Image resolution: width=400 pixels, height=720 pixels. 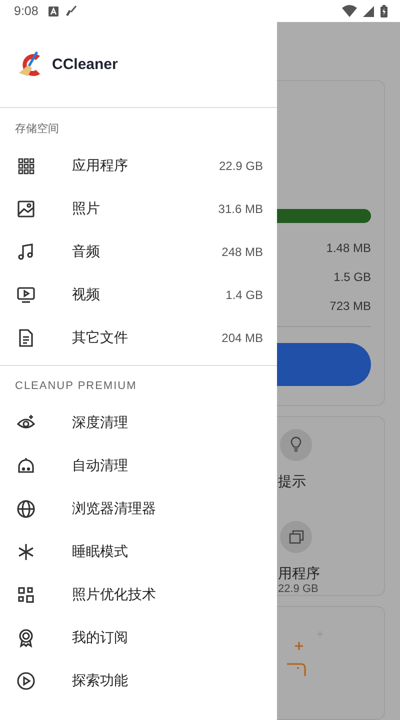 What do you see at coordinates (138, 165) in the screenshot?
I see `drawer-item: 应用程序 22.9 GB` at bounding box center [138, 165].